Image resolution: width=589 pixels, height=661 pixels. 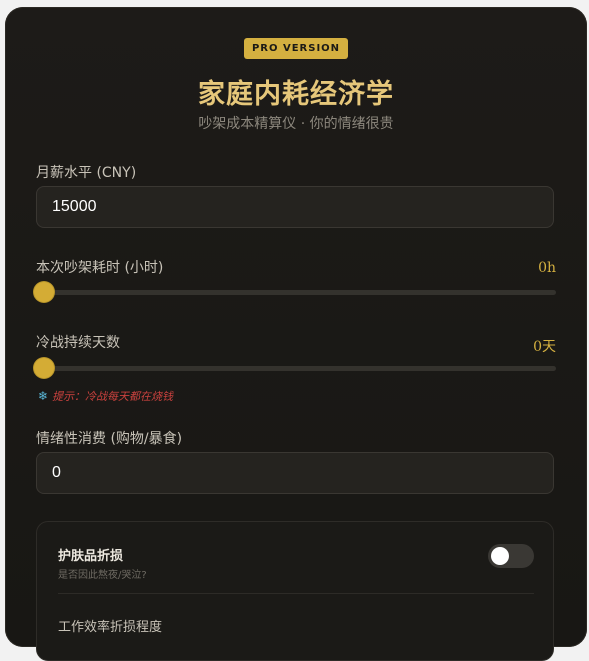 What do you see at coordinates (544, 347) in the screenshot?
I see `cold-war-days-readout: 0天` at bounding box center [544, 347].